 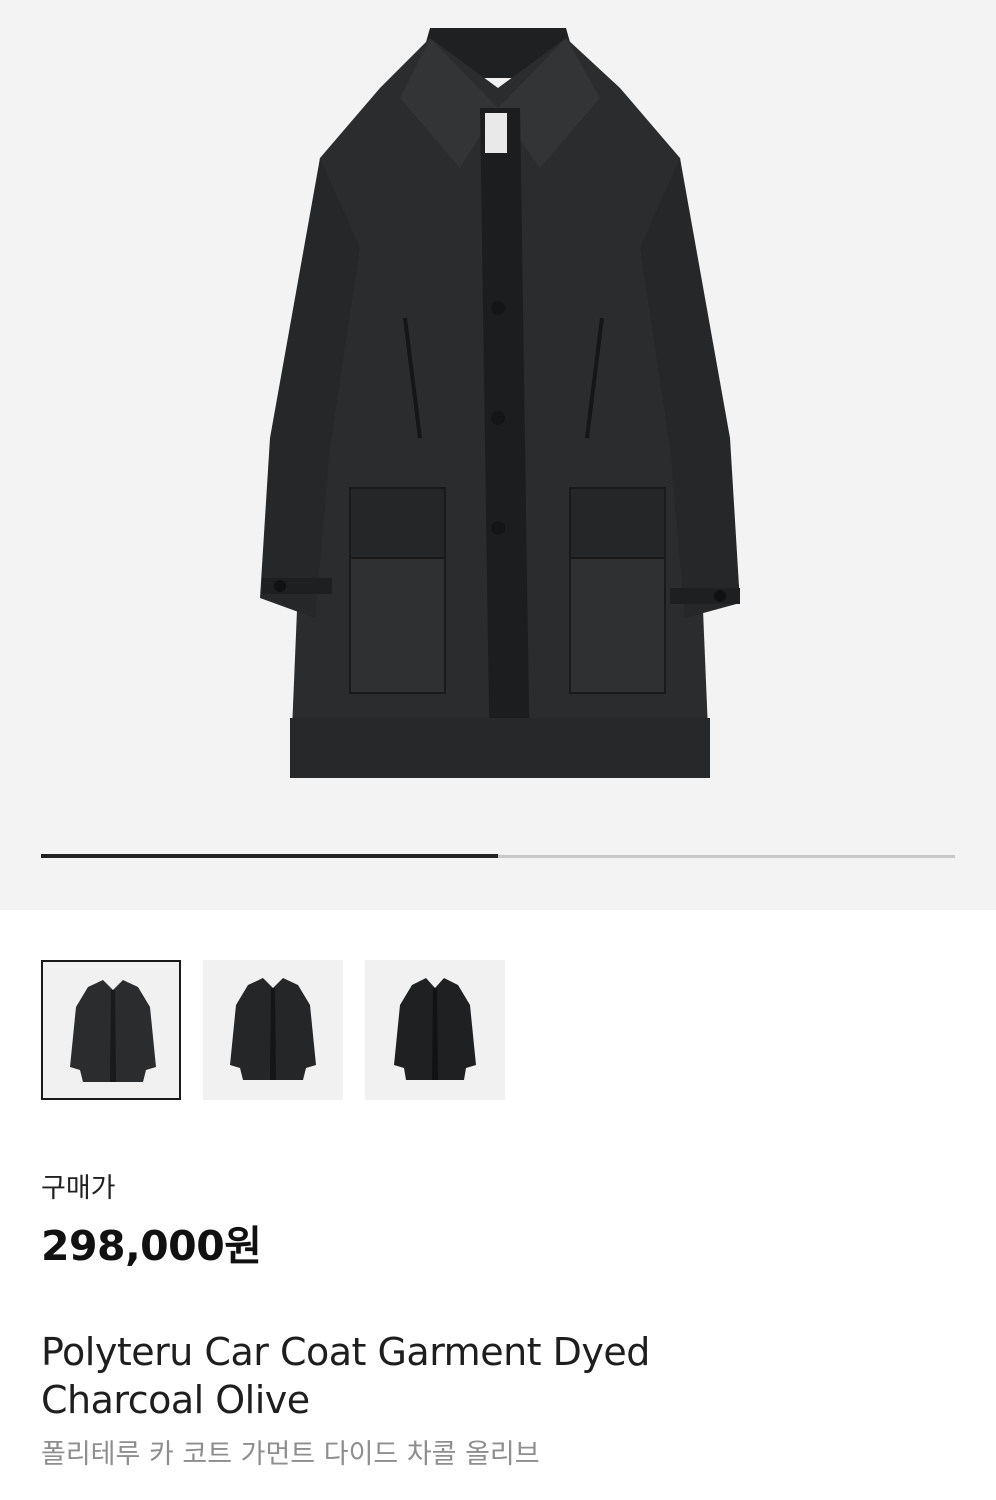 I want to click on gallery-progress-fill, so click(x=269, y=856).